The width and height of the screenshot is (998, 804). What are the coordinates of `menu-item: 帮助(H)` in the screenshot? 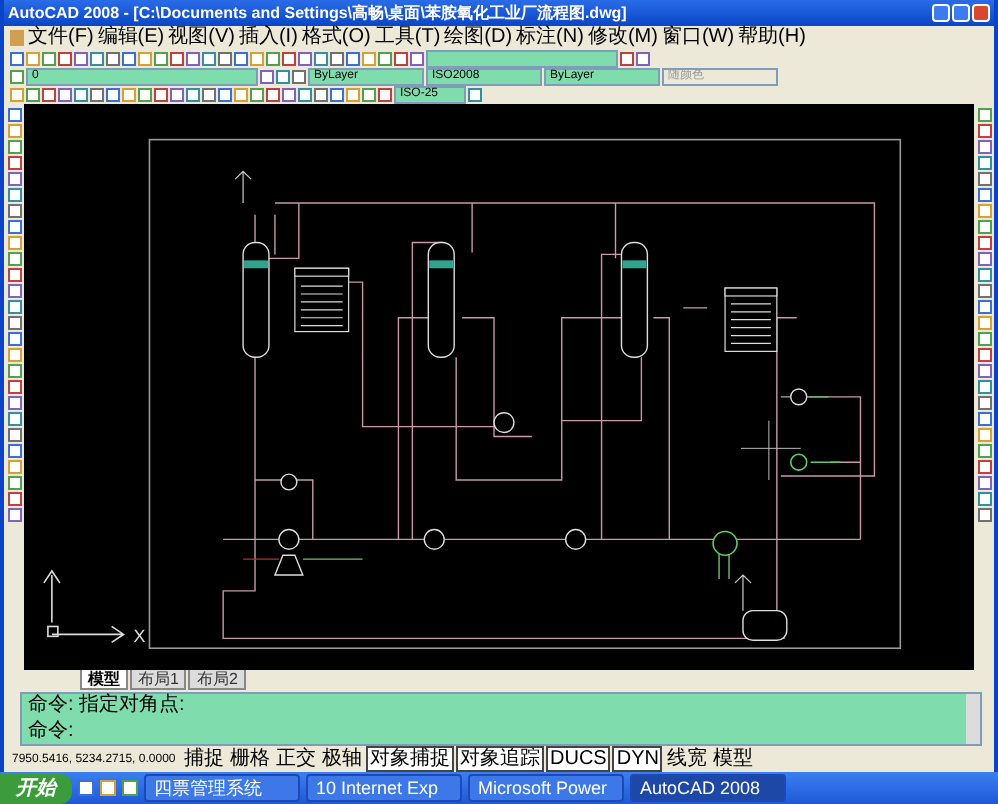 It's located at (772, 38).